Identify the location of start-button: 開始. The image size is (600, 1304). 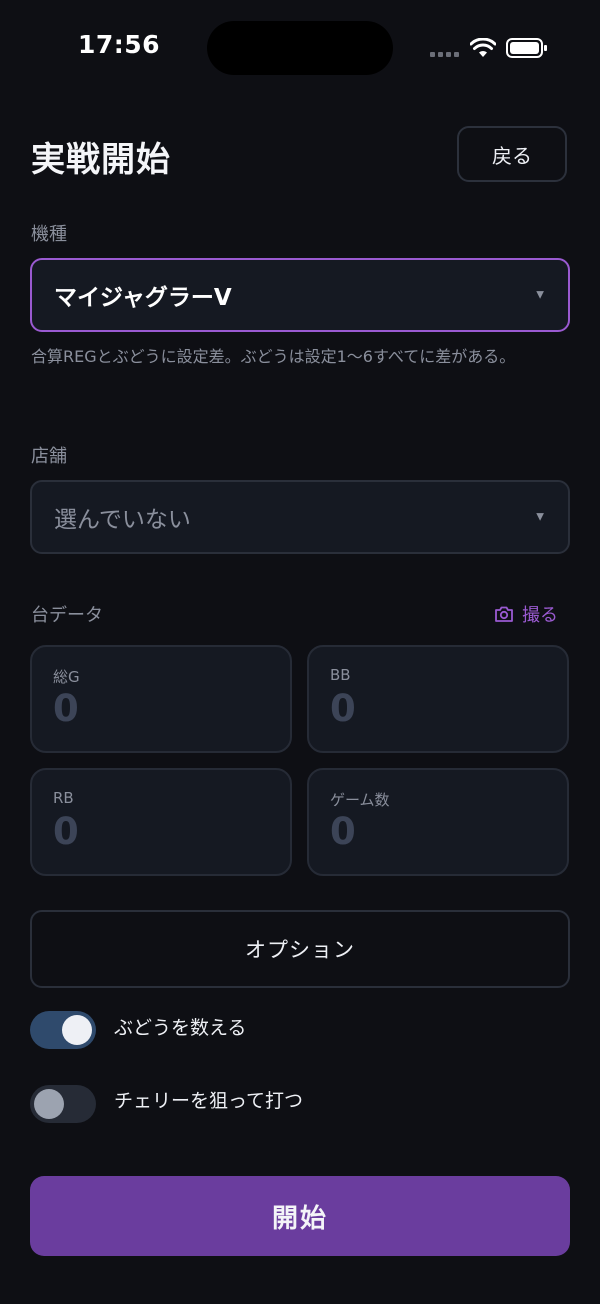
(300, 1216).